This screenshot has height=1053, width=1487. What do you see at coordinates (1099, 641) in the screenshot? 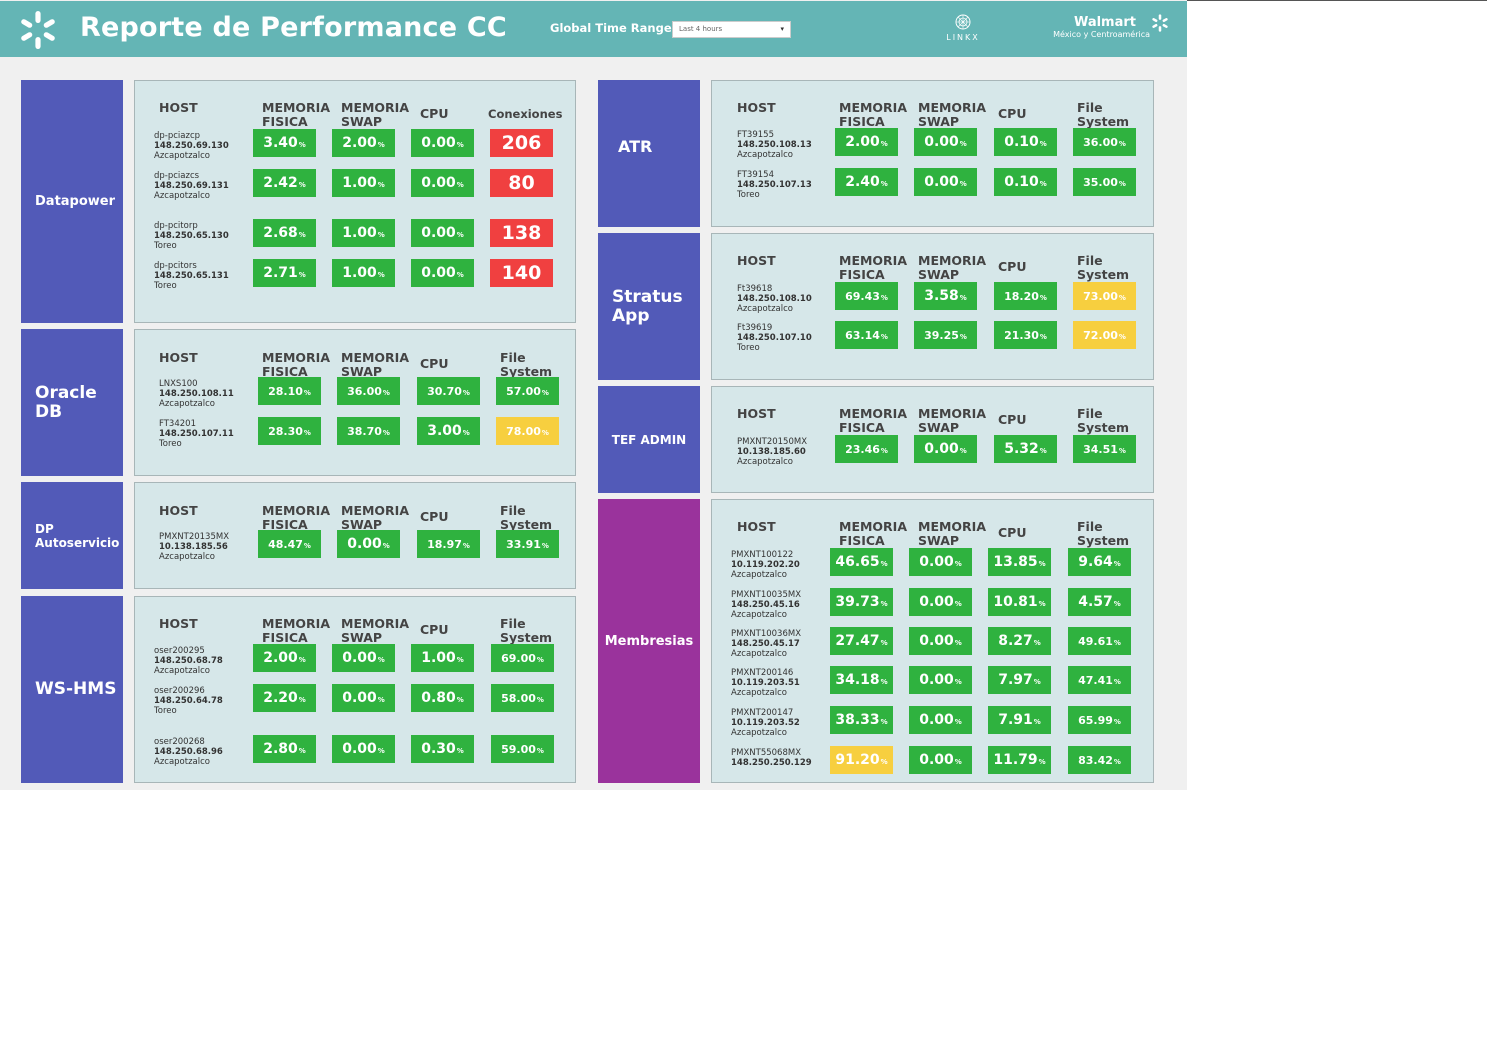
I see `metric-file-system: 49.61%` at bounding box center [1099, 641].